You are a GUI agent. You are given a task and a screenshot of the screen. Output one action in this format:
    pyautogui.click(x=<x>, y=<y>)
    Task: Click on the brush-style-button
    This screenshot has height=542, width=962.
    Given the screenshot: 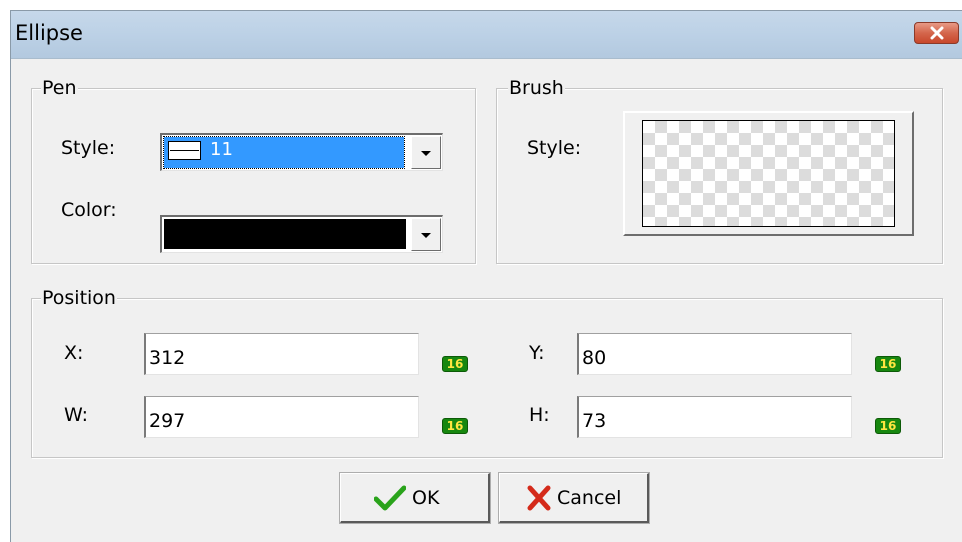 What is the action you would take?
    pyautogui.click(x=768, y=173)
    